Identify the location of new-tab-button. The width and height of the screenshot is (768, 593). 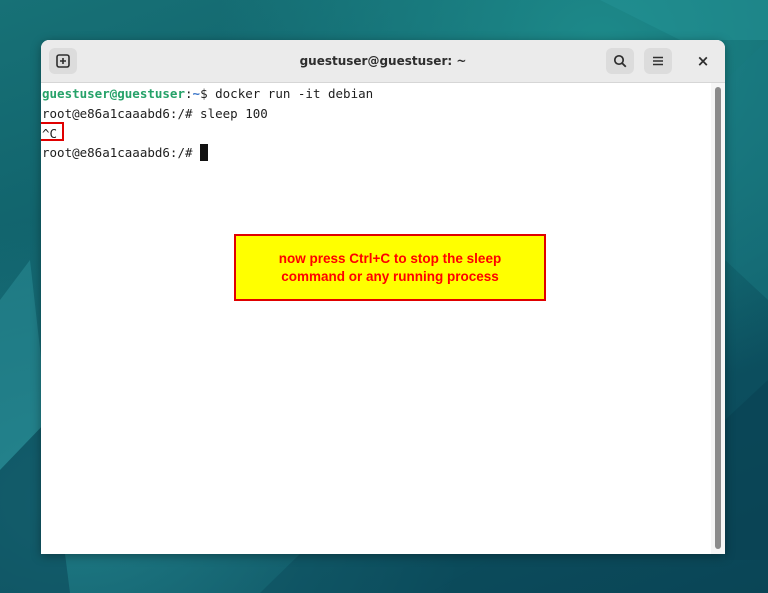
(63, 61).